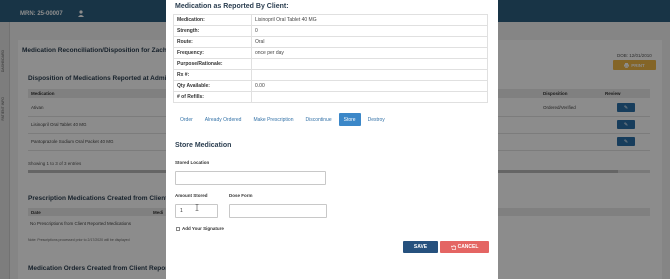 The width and height of the screenshot is (670, 279). Describe the element at coordinates (192, 162) in the screenshot. I see `stored-location-label: Stored Location` at that location.